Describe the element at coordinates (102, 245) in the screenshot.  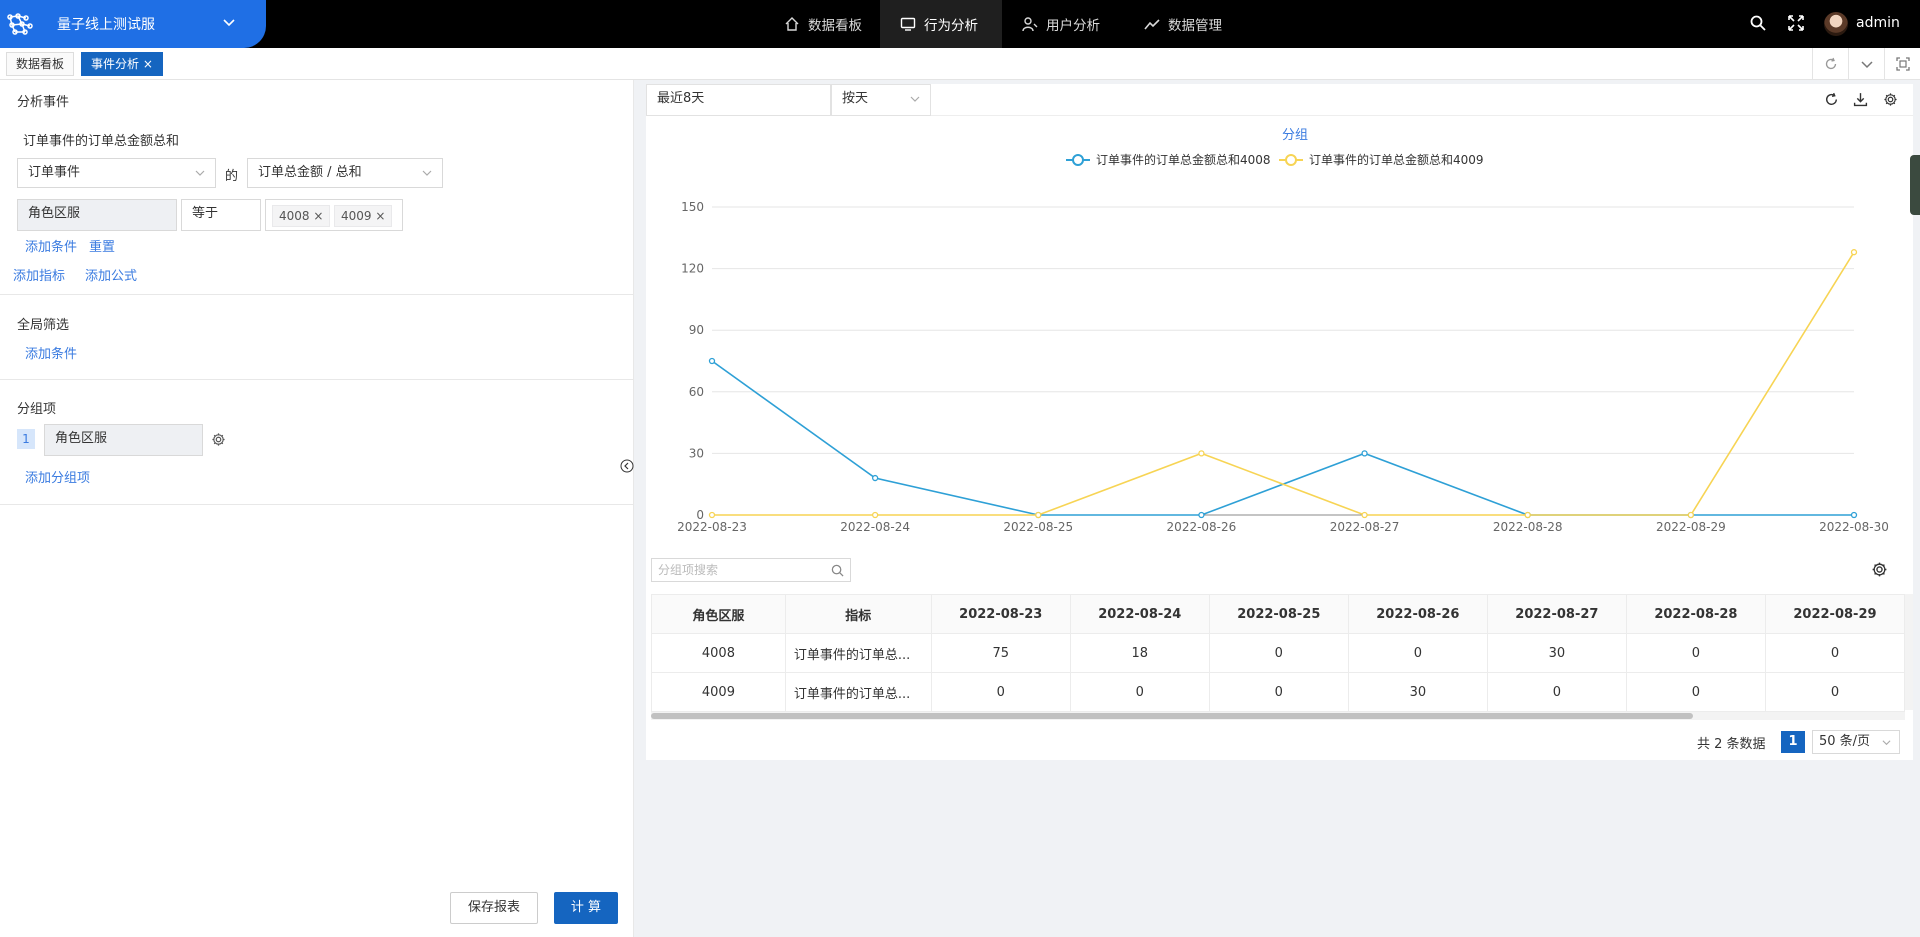
I see `reset-link: 重置` at that location.